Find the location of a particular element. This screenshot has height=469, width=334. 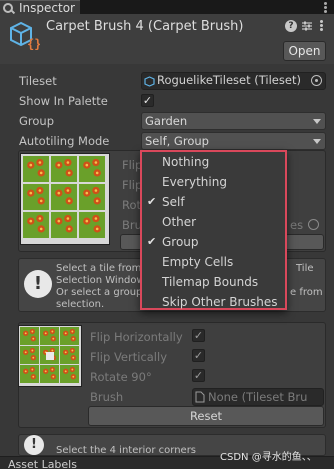

flip-horizontally-label: Flip Horizontally is located at coordinates (136, 337).